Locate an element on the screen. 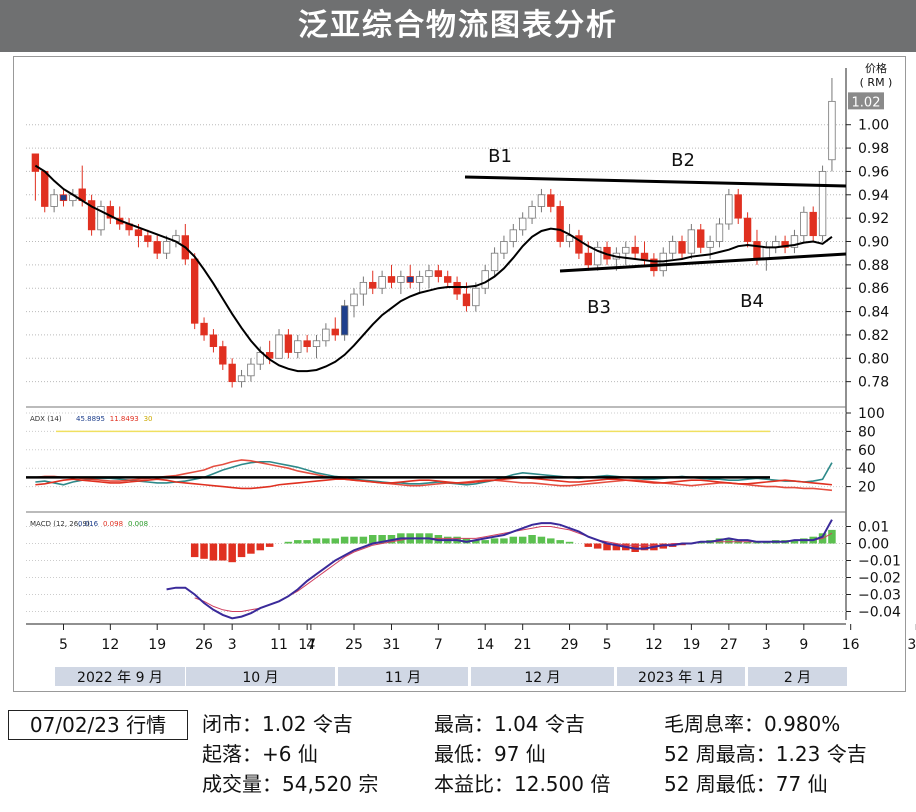 This screenshot has height=812, width=916. macd-legend-value: 0.008 is located at coordinates (138, 524).